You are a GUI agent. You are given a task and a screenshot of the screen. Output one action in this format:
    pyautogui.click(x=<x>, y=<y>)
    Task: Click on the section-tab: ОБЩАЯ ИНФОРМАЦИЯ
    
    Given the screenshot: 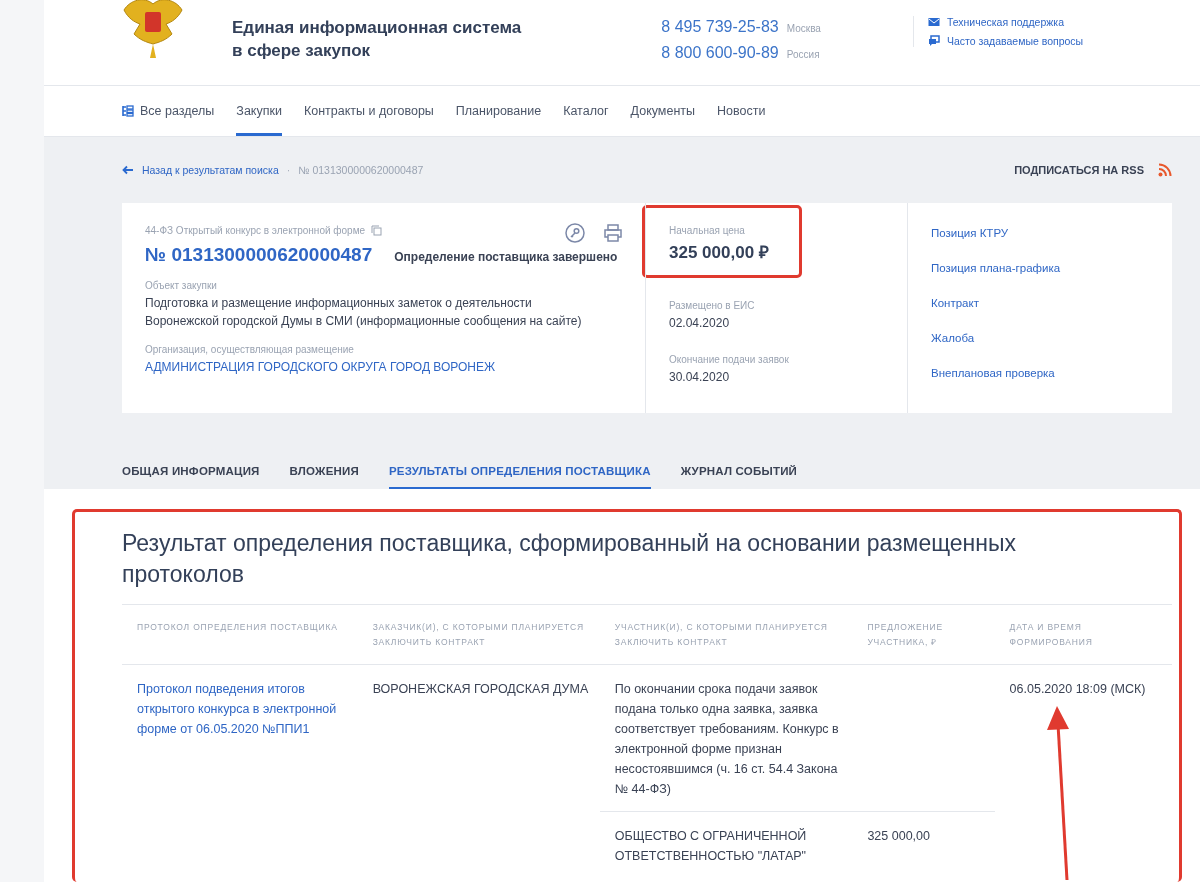 What is the action you would take?
    pyautogui.click(x=191, y=477)
    